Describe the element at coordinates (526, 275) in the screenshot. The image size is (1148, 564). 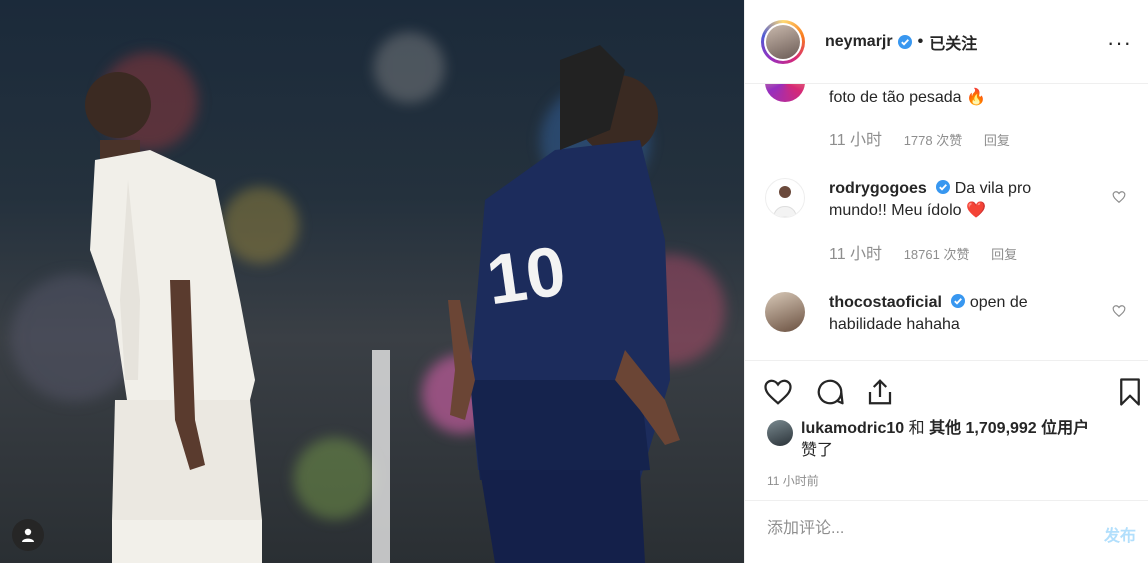
I see `svg-text: 10` at that location.